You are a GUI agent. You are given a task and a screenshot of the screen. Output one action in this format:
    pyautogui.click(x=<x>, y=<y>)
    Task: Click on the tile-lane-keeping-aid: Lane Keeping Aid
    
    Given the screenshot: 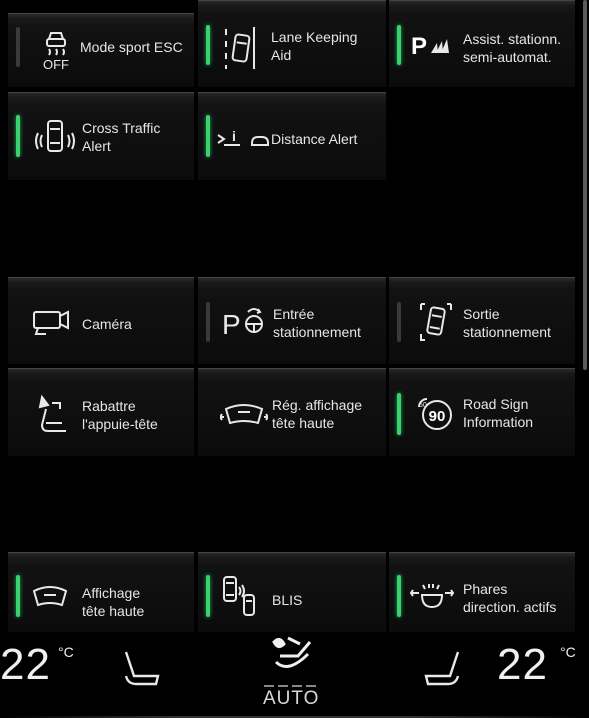 What is the action you would take?
    pyautogui.click(x=292, y=43)
    